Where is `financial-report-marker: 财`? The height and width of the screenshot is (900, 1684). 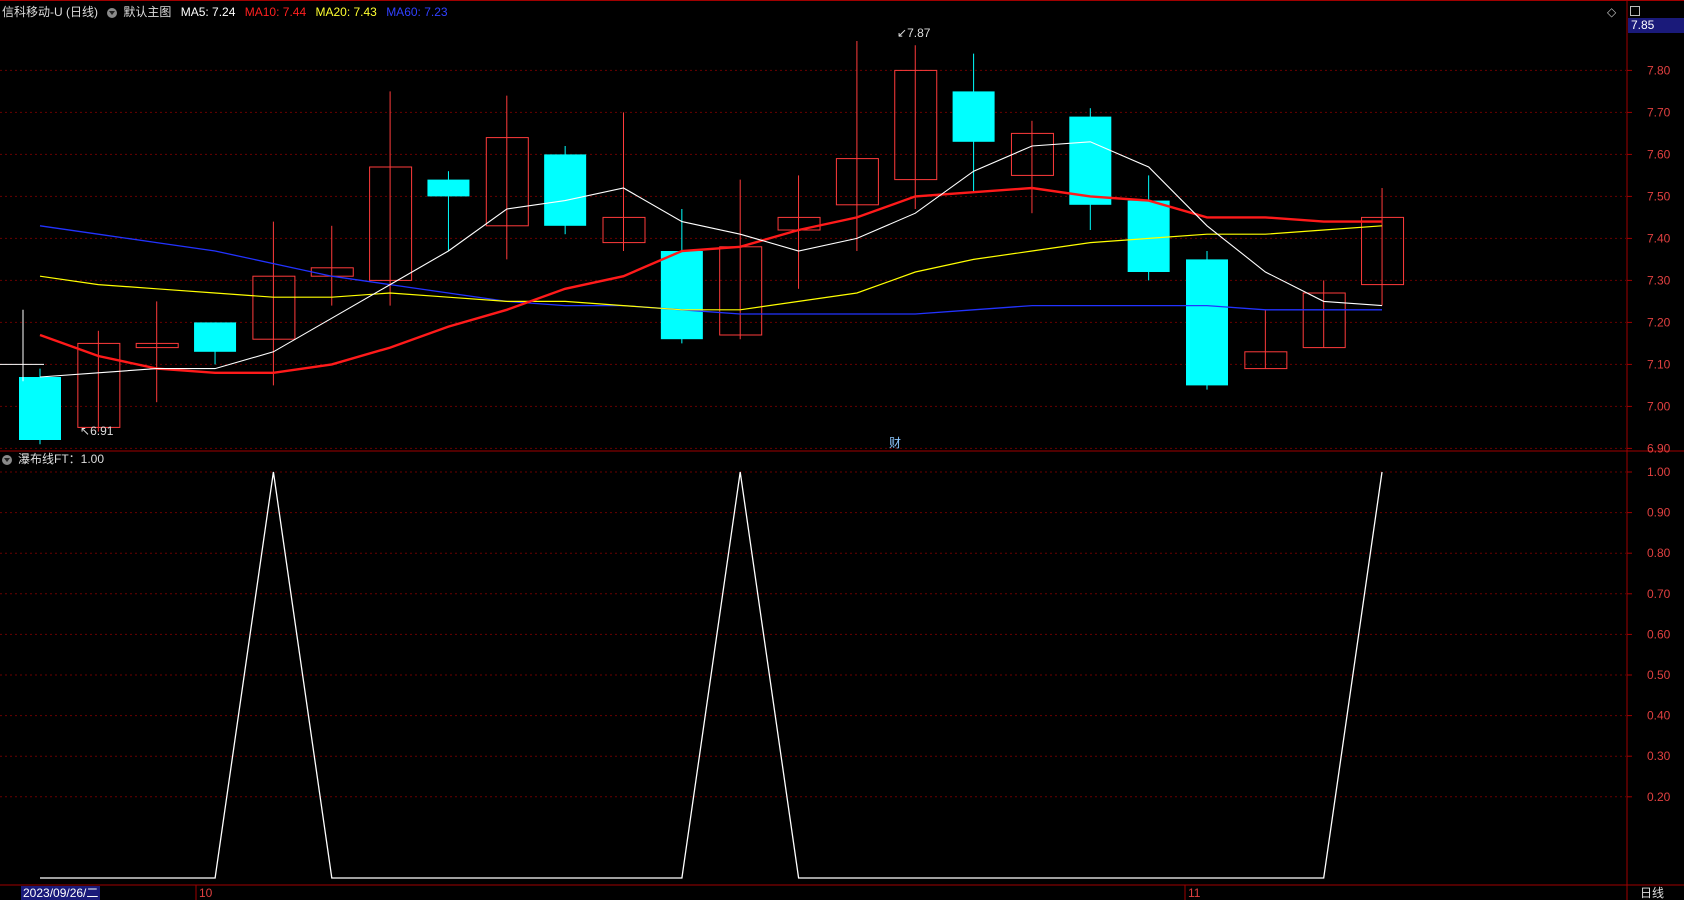 financial-report-marker: 财 is located at coordinates (895, 442).